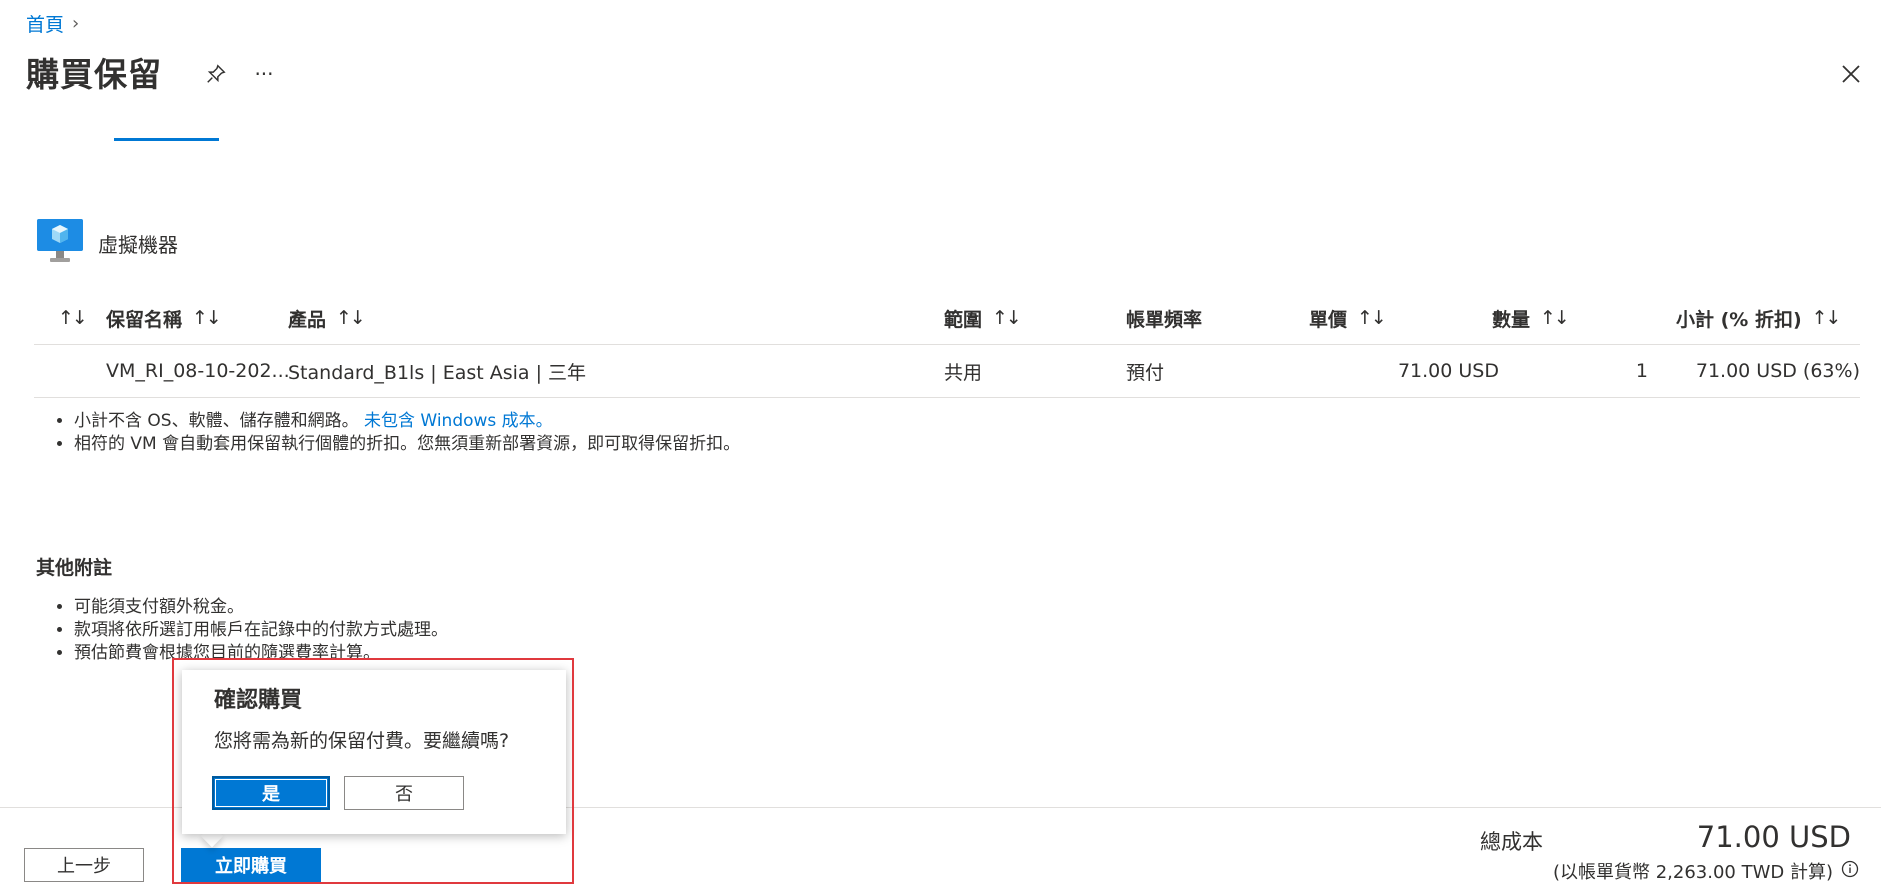 Image resolution: width=1881 pixels, height=893 pixels. I want to click on tab-indicator, so click(166, 139).